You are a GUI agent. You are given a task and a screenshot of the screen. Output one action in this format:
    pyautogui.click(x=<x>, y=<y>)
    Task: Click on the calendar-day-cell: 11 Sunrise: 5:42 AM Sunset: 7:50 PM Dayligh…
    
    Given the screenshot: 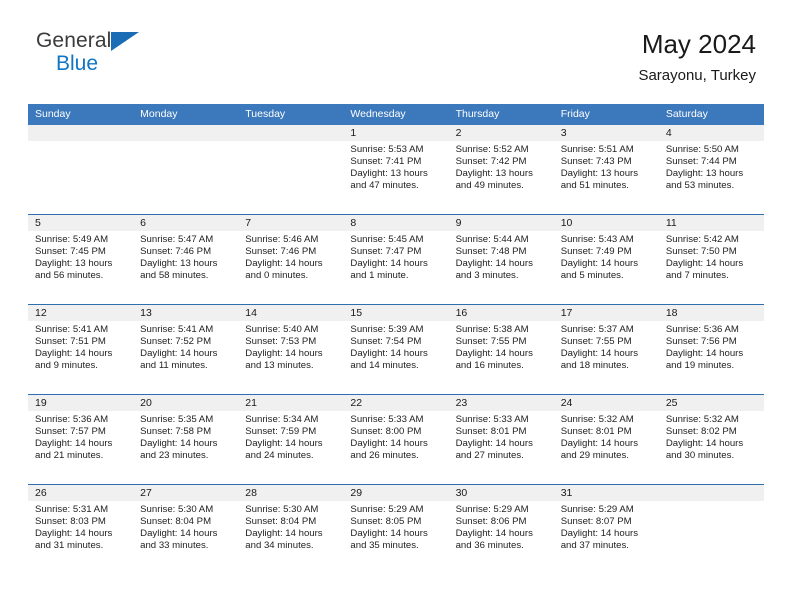 What is the action you would take?
    pyautogui.click(x=711, y=259)
    